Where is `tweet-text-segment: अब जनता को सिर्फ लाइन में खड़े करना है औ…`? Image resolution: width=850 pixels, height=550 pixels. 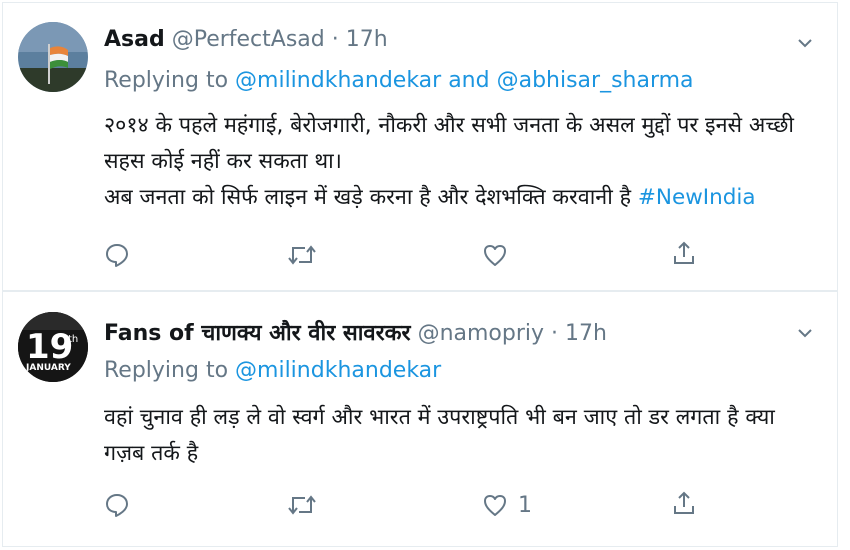
tweet-text-segment: अब जनता को सिर्फ लाइन में खड़े करना है औ… is located at coordinates (368, 197).